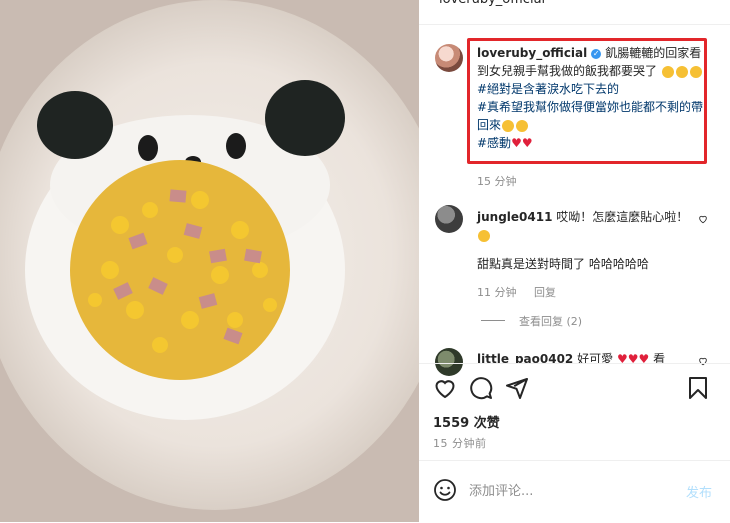 This screenshot has width=730, height=523. What do you see at coordinates (532, 53) in the screenshot?
I see `caption-username: loveruby_official` at bounding box center [532, 53].